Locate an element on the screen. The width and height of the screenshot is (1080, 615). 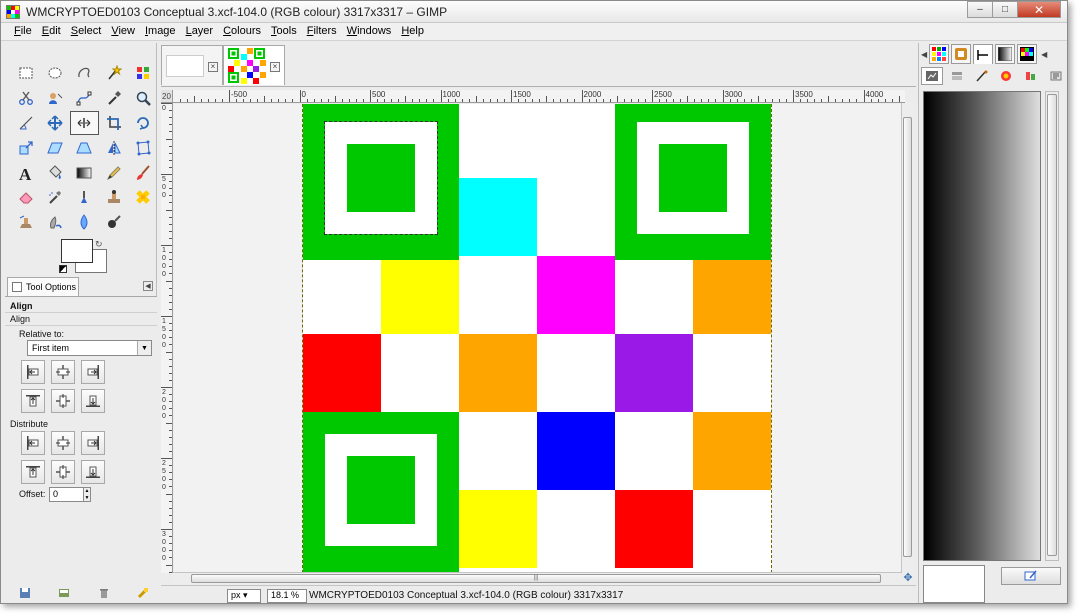
rect-select-tool is located at coordinates (25, 73).